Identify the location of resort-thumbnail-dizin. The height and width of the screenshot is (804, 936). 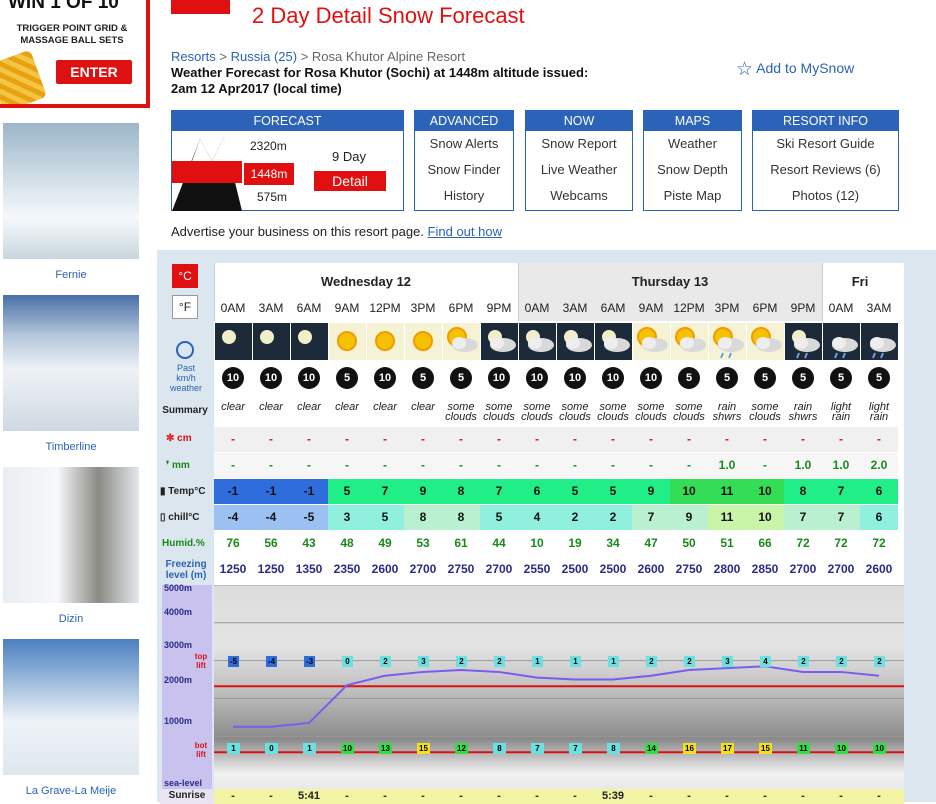
(71, 535).